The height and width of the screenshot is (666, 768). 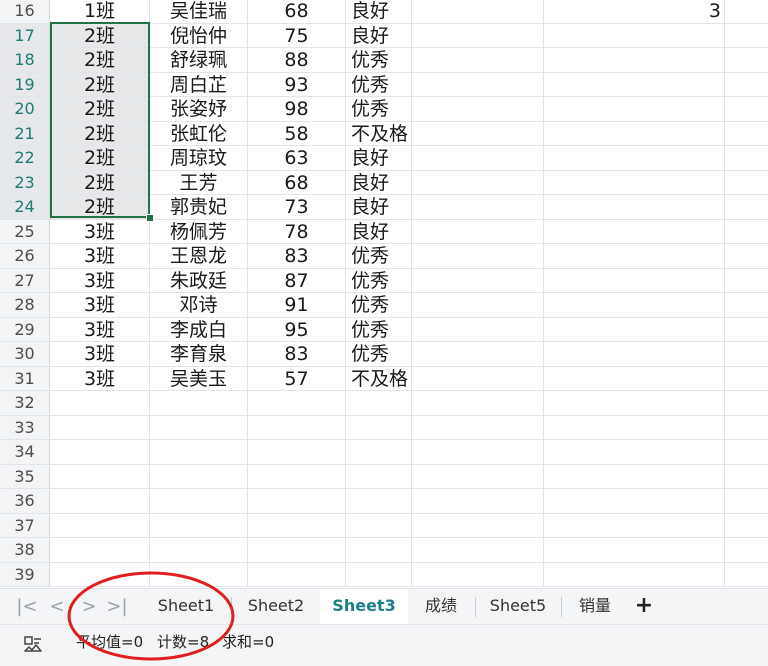 What do you see at coordinates (297, 84) in the screenshot?
I see `cell-score: 93` at bounding box center [297, 84].